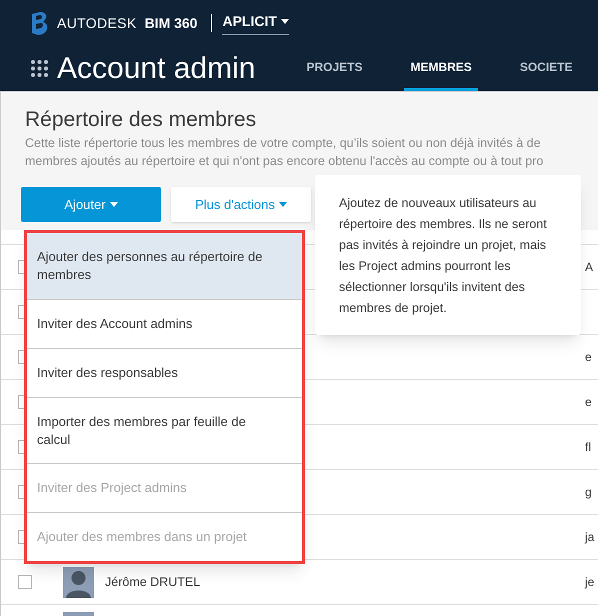 This screenshot has width=598, height=616. What do you see at coordinates (546, 68) in the screenshot?
I see `nav-tab: SOCIETE` at bounding box center [546, 68].